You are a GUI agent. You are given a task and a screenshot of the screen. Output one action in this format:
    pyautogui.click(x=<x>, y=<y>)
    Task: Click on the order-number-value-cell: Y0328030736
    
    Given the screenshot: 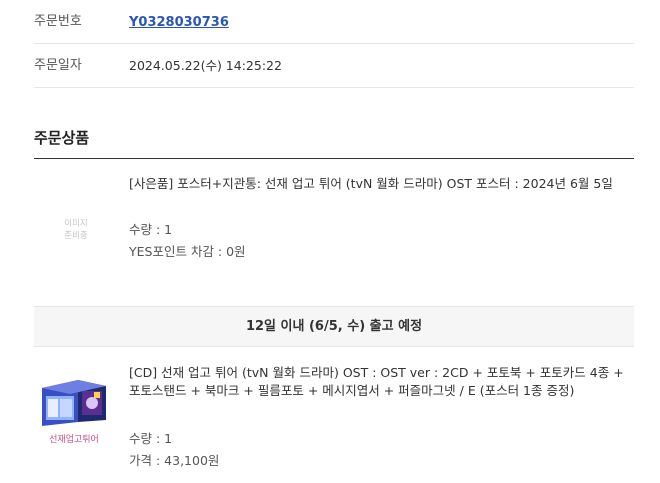 What is the action you would take?
    pyautogui.click(x=179, y=22)
    